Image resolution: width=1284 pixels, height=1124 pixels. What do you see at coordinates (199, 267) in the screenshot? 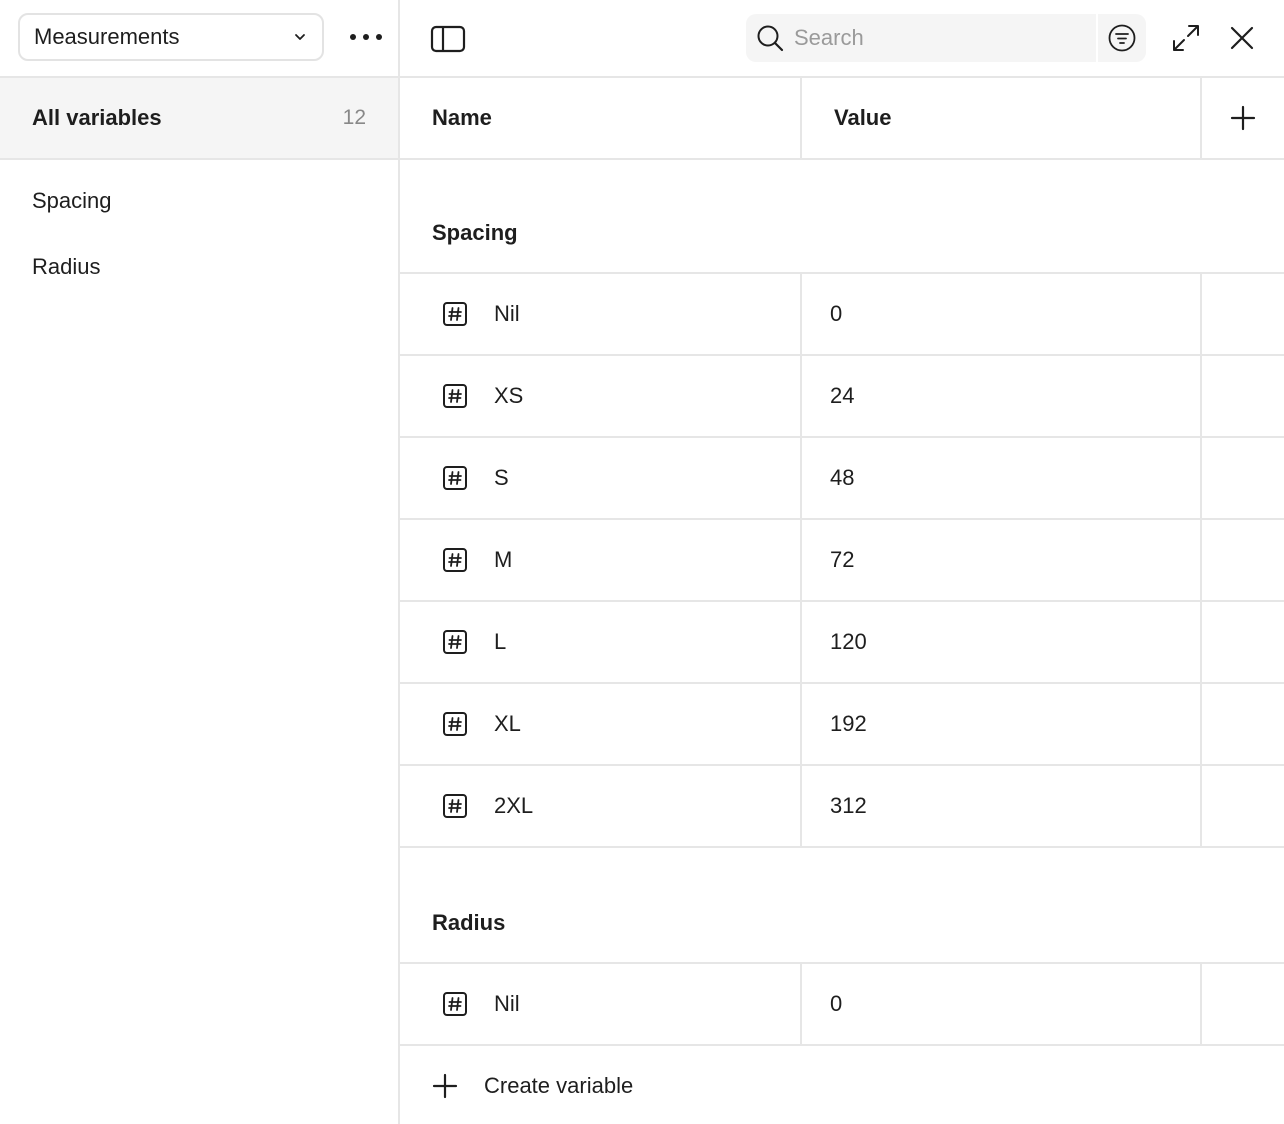
I see `sidebar-item-radius: Radius` at bounding box center [199, 267].